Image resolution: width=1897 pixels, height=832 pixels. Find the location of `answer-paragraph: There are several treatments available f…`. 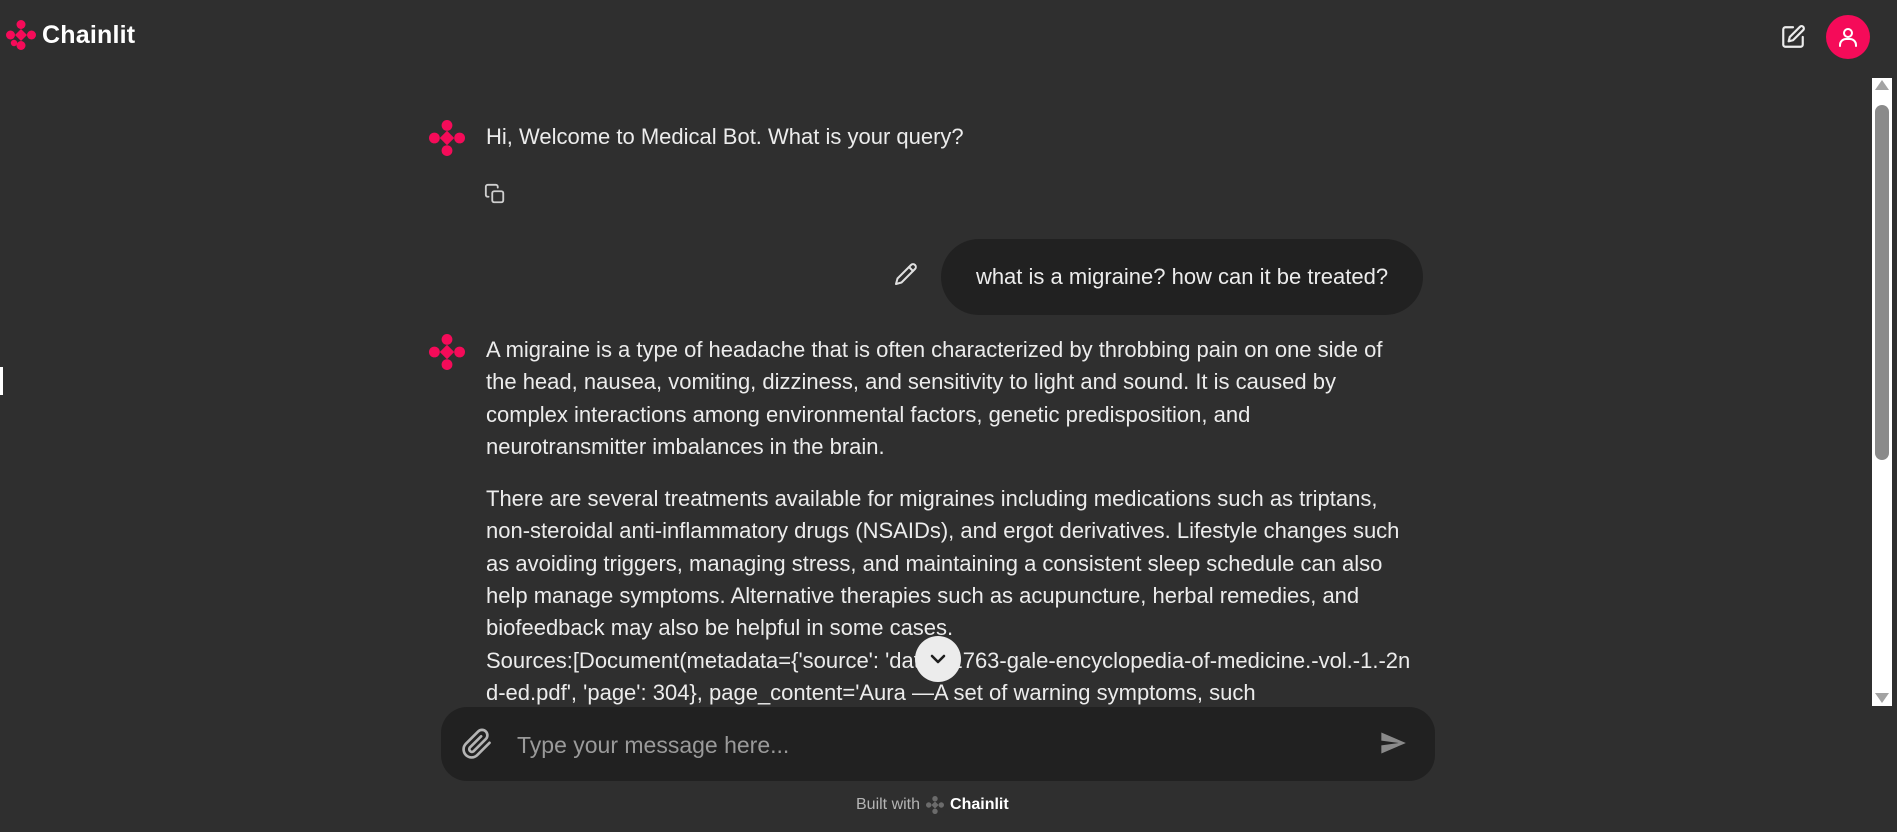

answer-paragraph: There are several treatments available f… is located at coordinates (943, 563).